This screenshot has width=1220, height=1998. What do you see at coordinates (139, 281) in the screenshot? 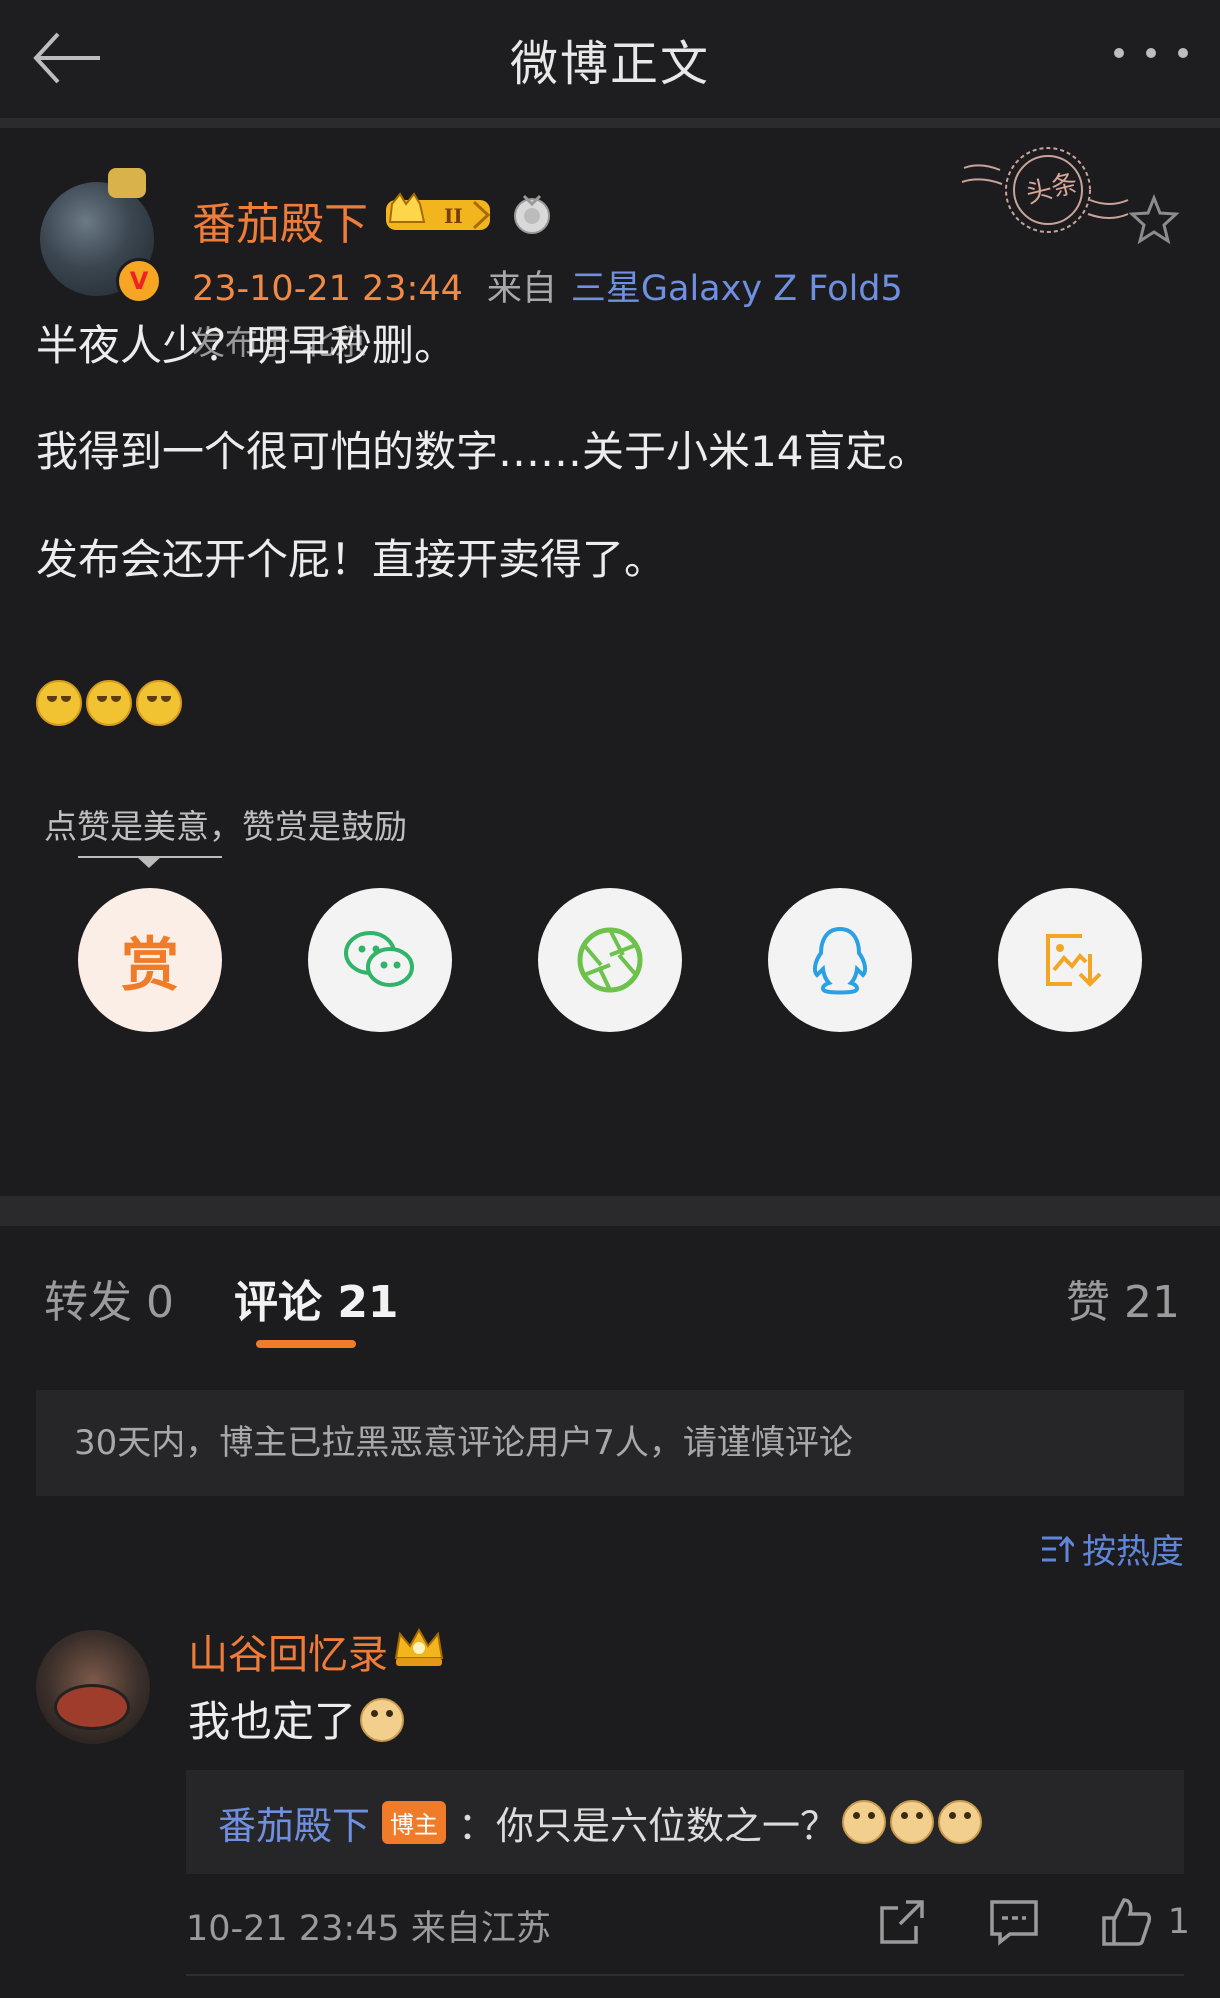
I see `verified-v-icon: V` at bounding box center [139, 281].